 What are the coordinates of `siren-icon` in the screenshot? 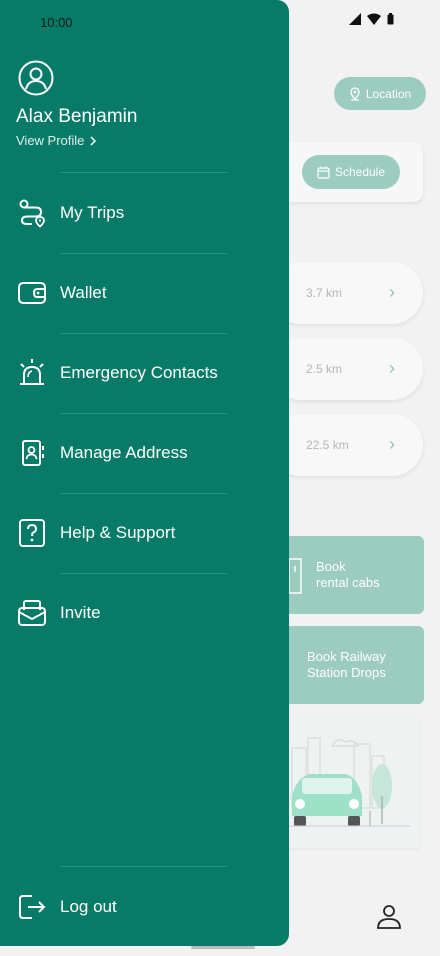 It's located at (32, 373).